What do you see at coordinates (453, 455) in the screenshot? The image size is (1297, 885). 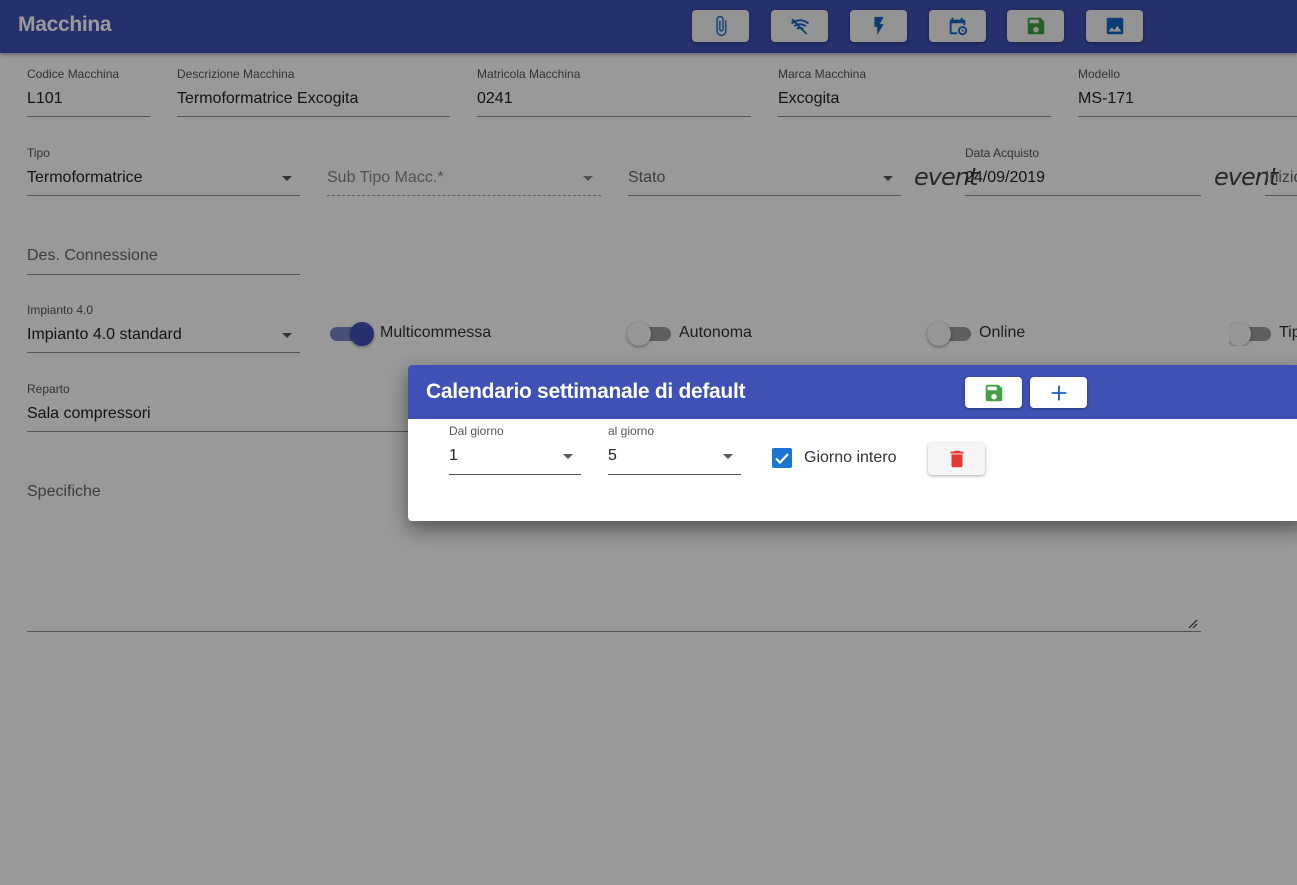 I see `dal-giorno-value: 1` at bounding box center [453, 455].